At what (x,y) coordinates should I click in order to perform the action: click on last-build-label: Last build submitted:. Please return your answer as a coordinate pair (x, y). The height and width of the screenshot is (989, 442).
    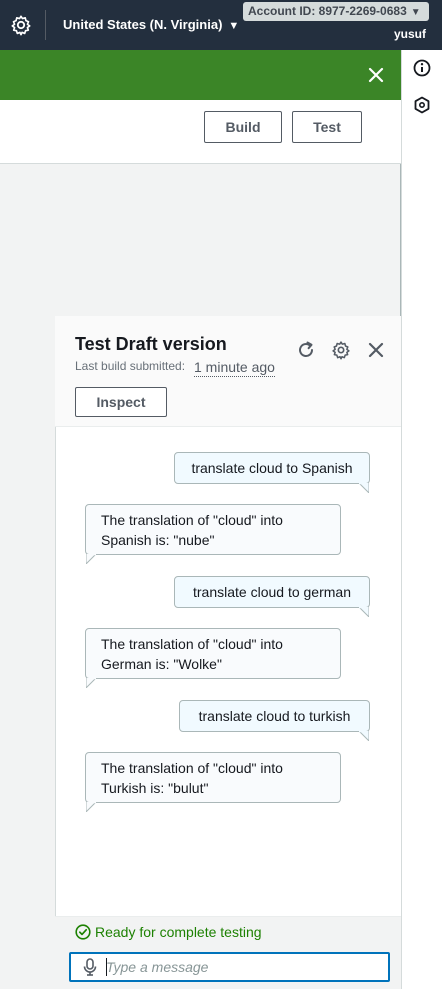
    Looking at the image, I should click on (130, 366).